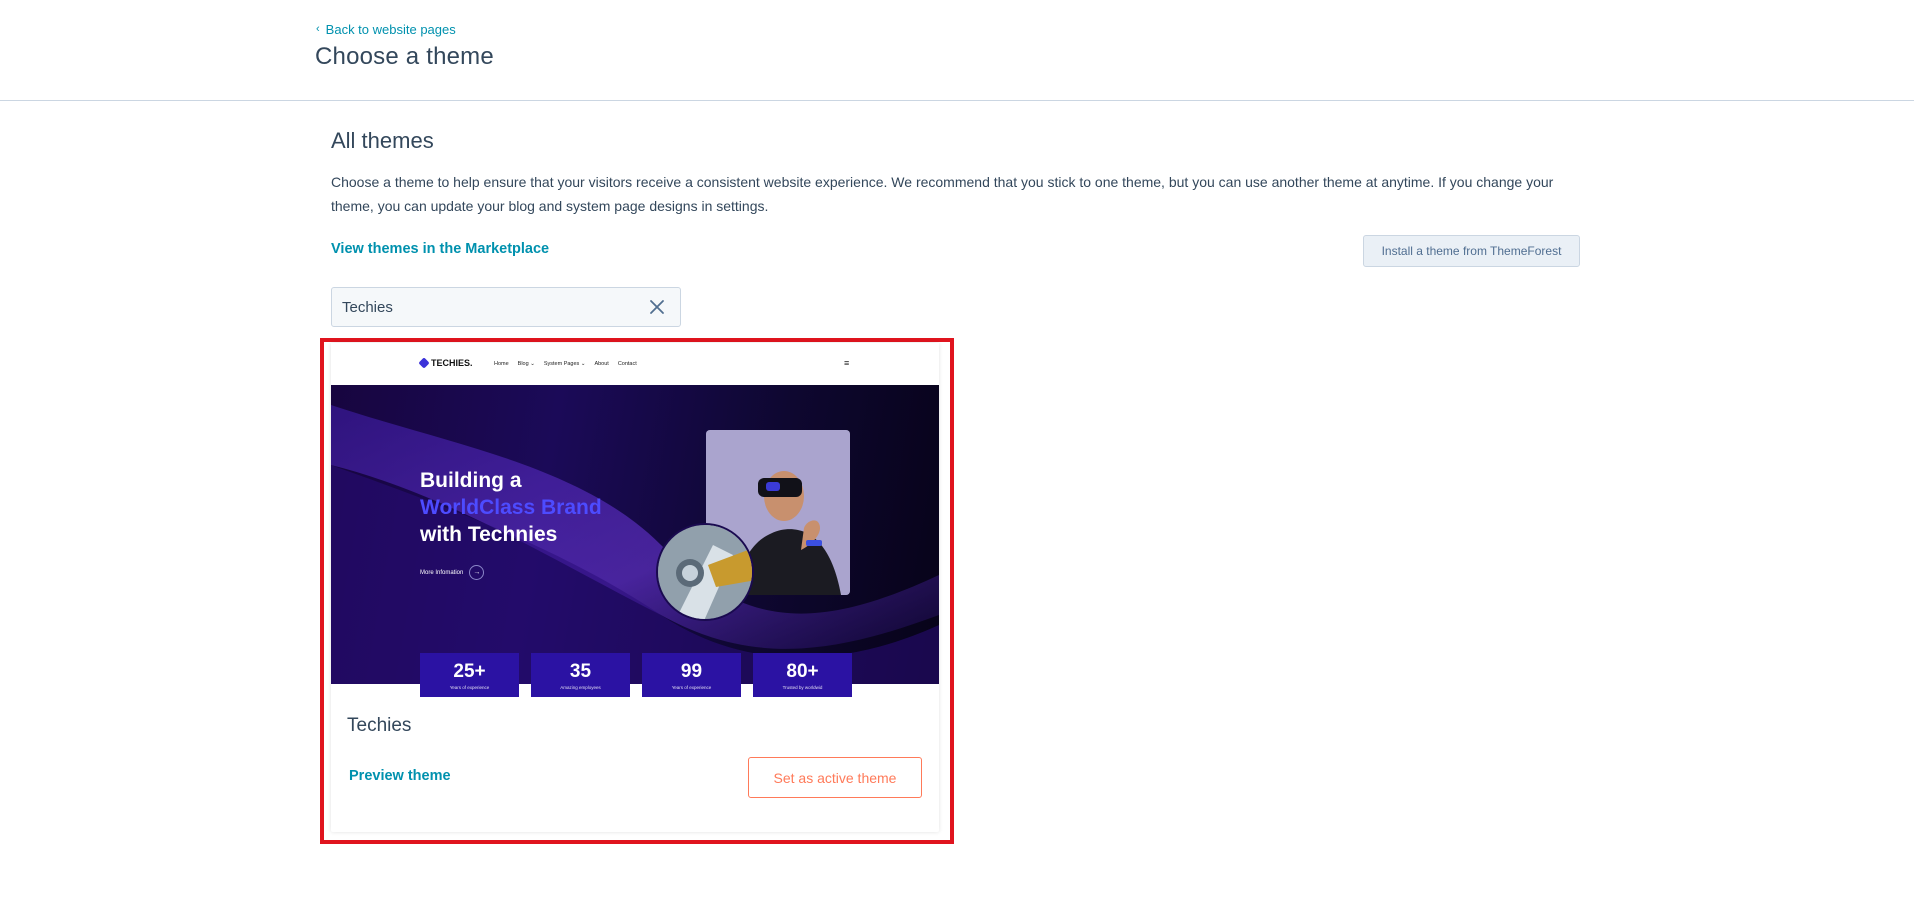 This screenshot has width=1914, height=918. Describe the element at coordinates (835, 777) in the screenshot. I see `set-active-theme-button: Set as active theme` at that location.